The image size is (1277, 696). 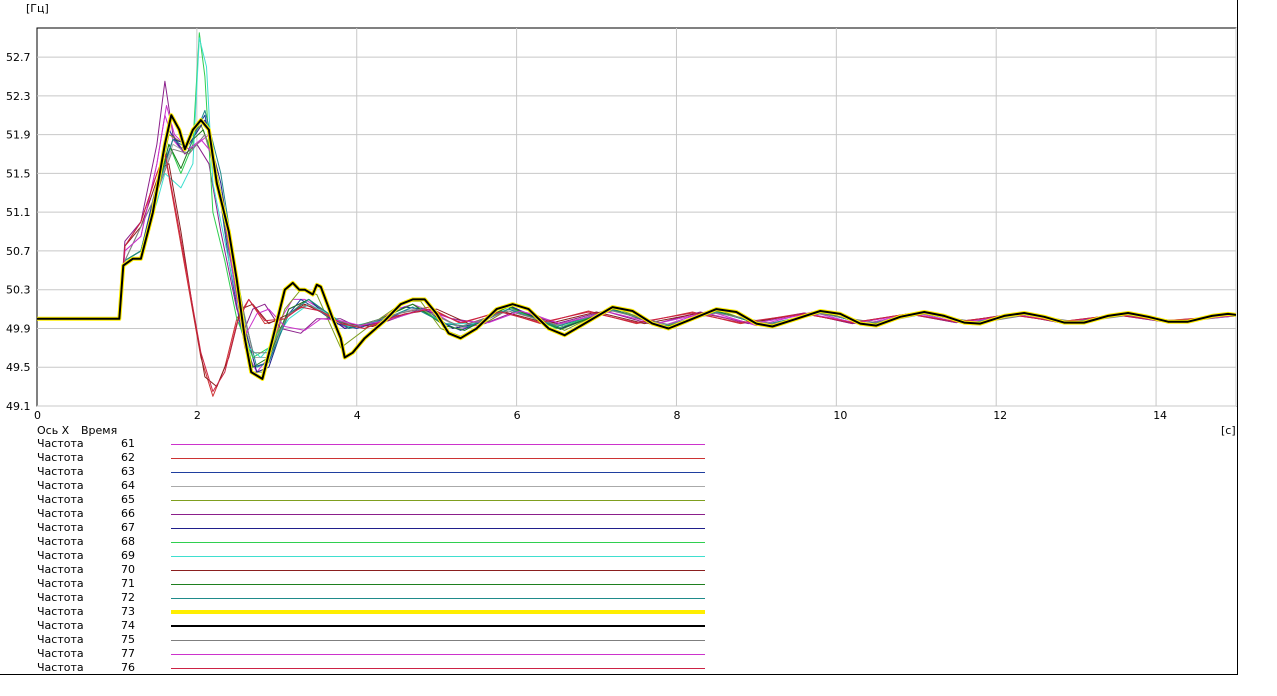 I want to click on legend-item: Частота 76, so click(x=360, y=668).